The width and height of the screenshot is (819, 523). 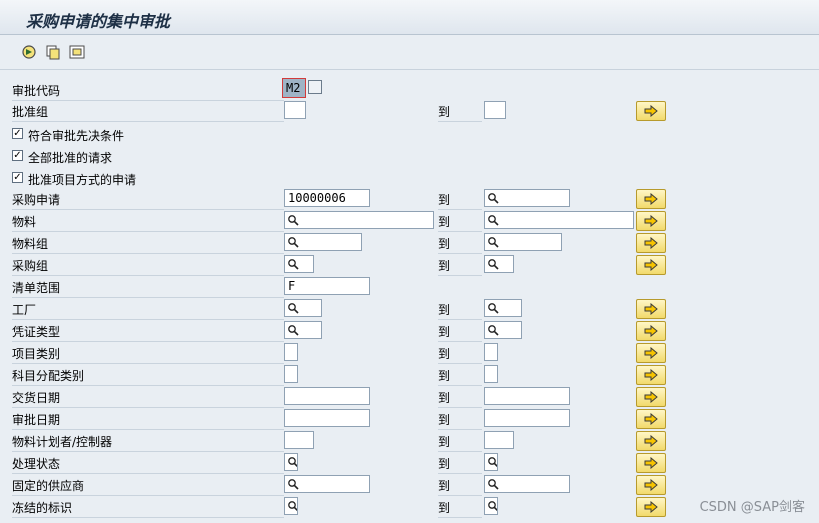 I want to click on approval-date-label: 审批日期, so click(x=148, y=421).